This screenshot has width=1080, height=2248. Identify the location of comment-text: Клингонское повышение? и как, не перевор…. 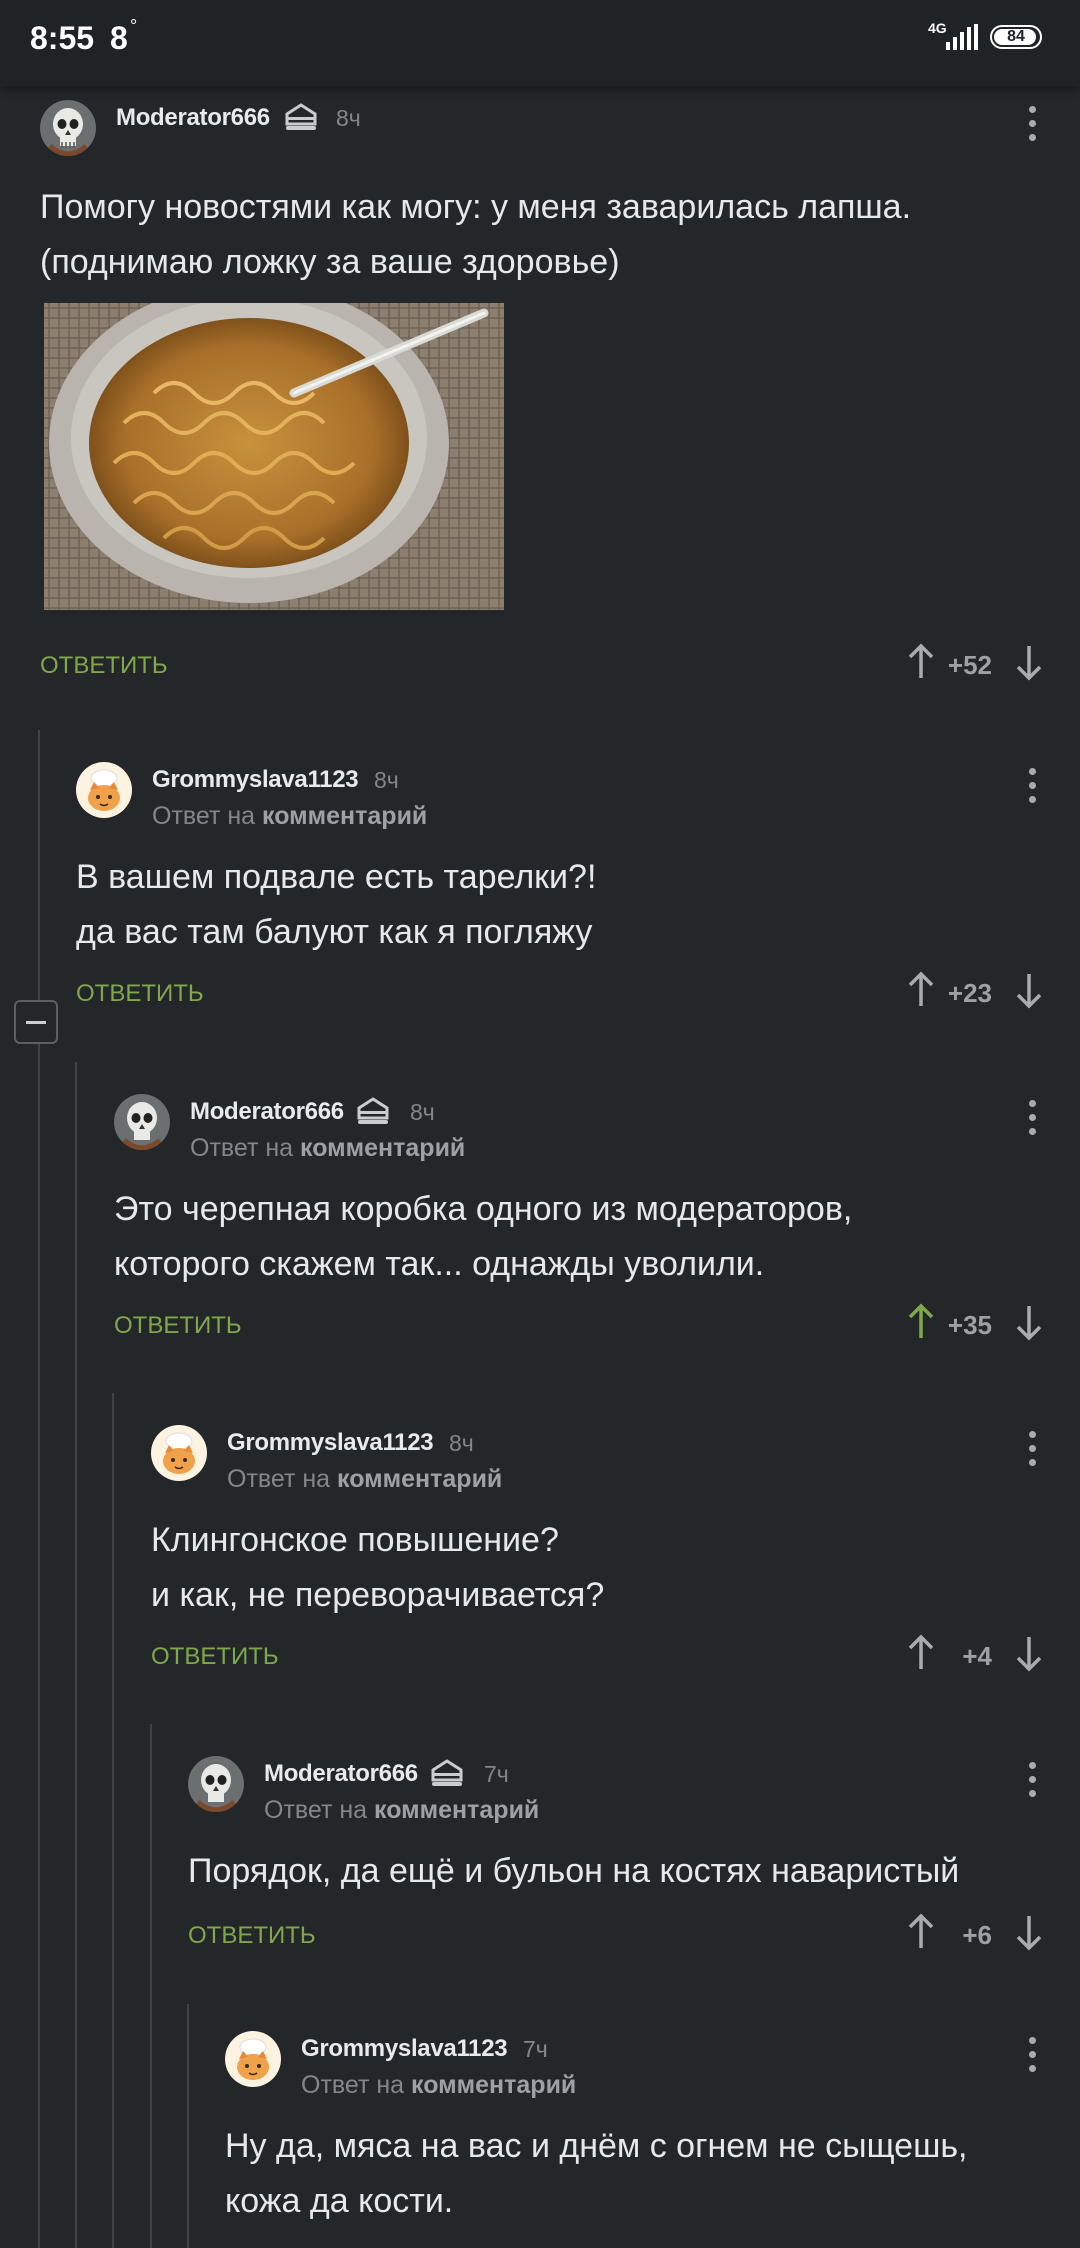
(378, 1567).